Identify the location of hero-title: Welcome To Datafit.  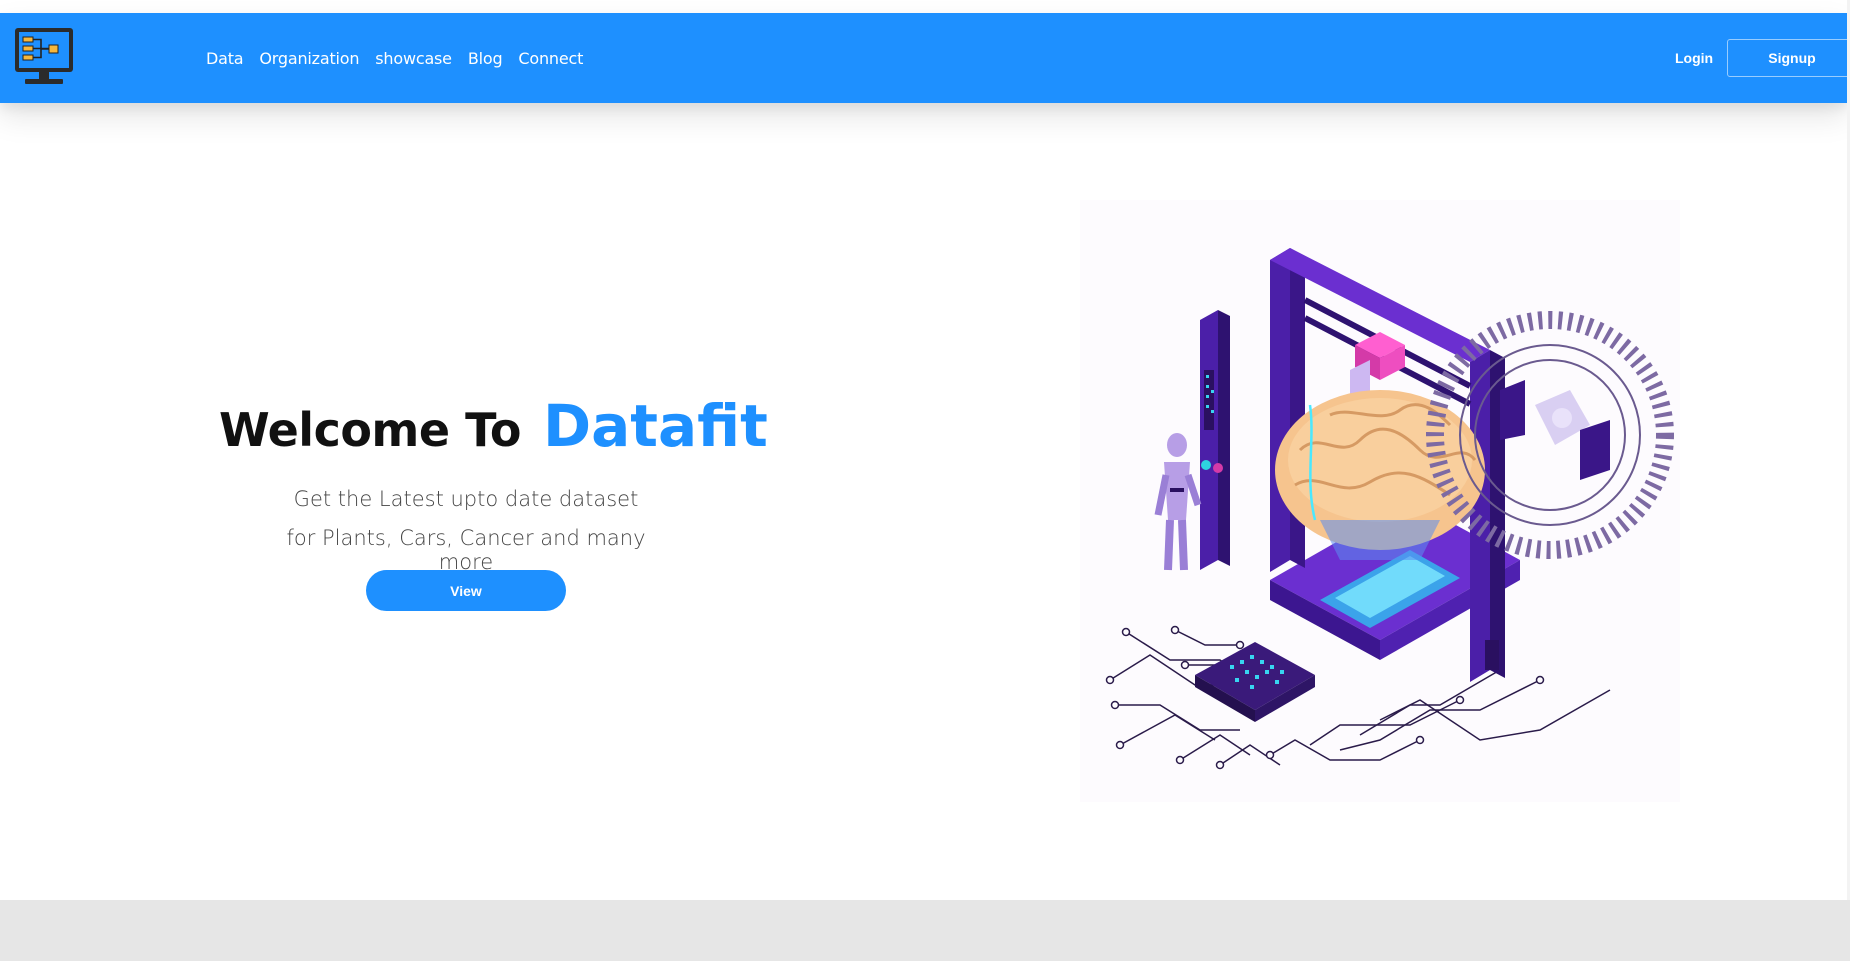
(493, 426).